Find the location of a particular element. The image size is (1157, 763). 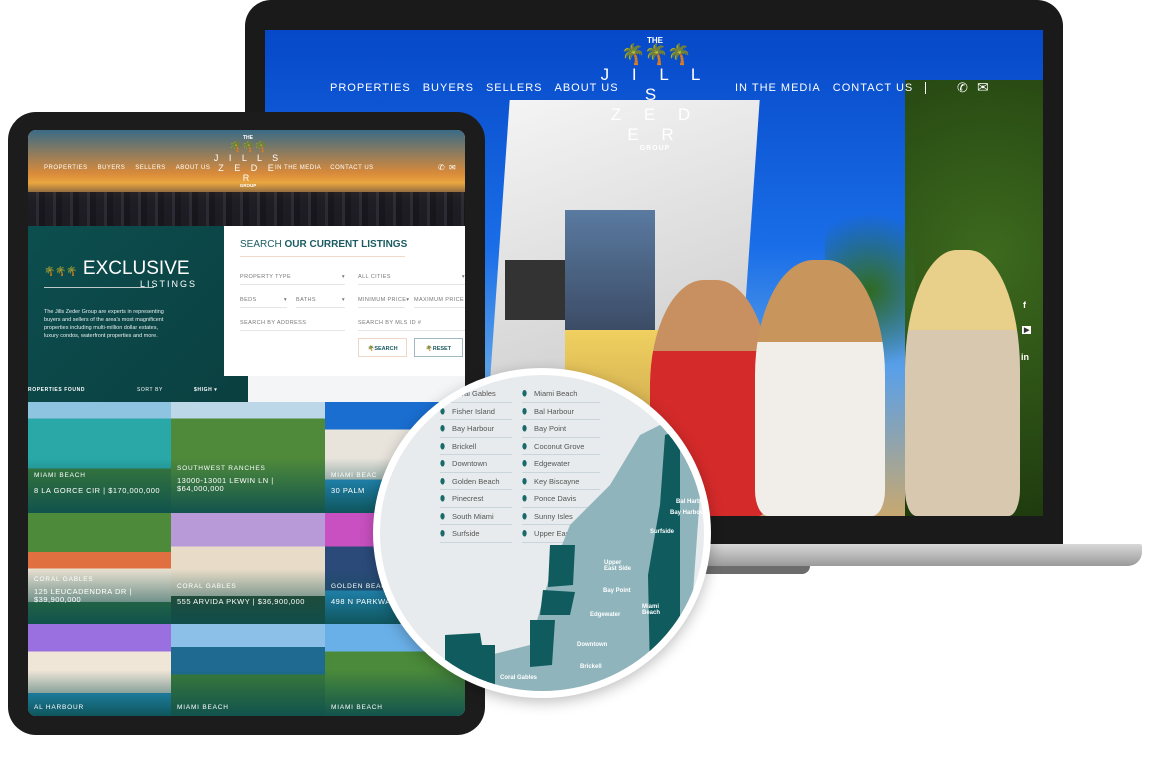

sort-by-label: SORT BY is located at coordinates (150, 390).